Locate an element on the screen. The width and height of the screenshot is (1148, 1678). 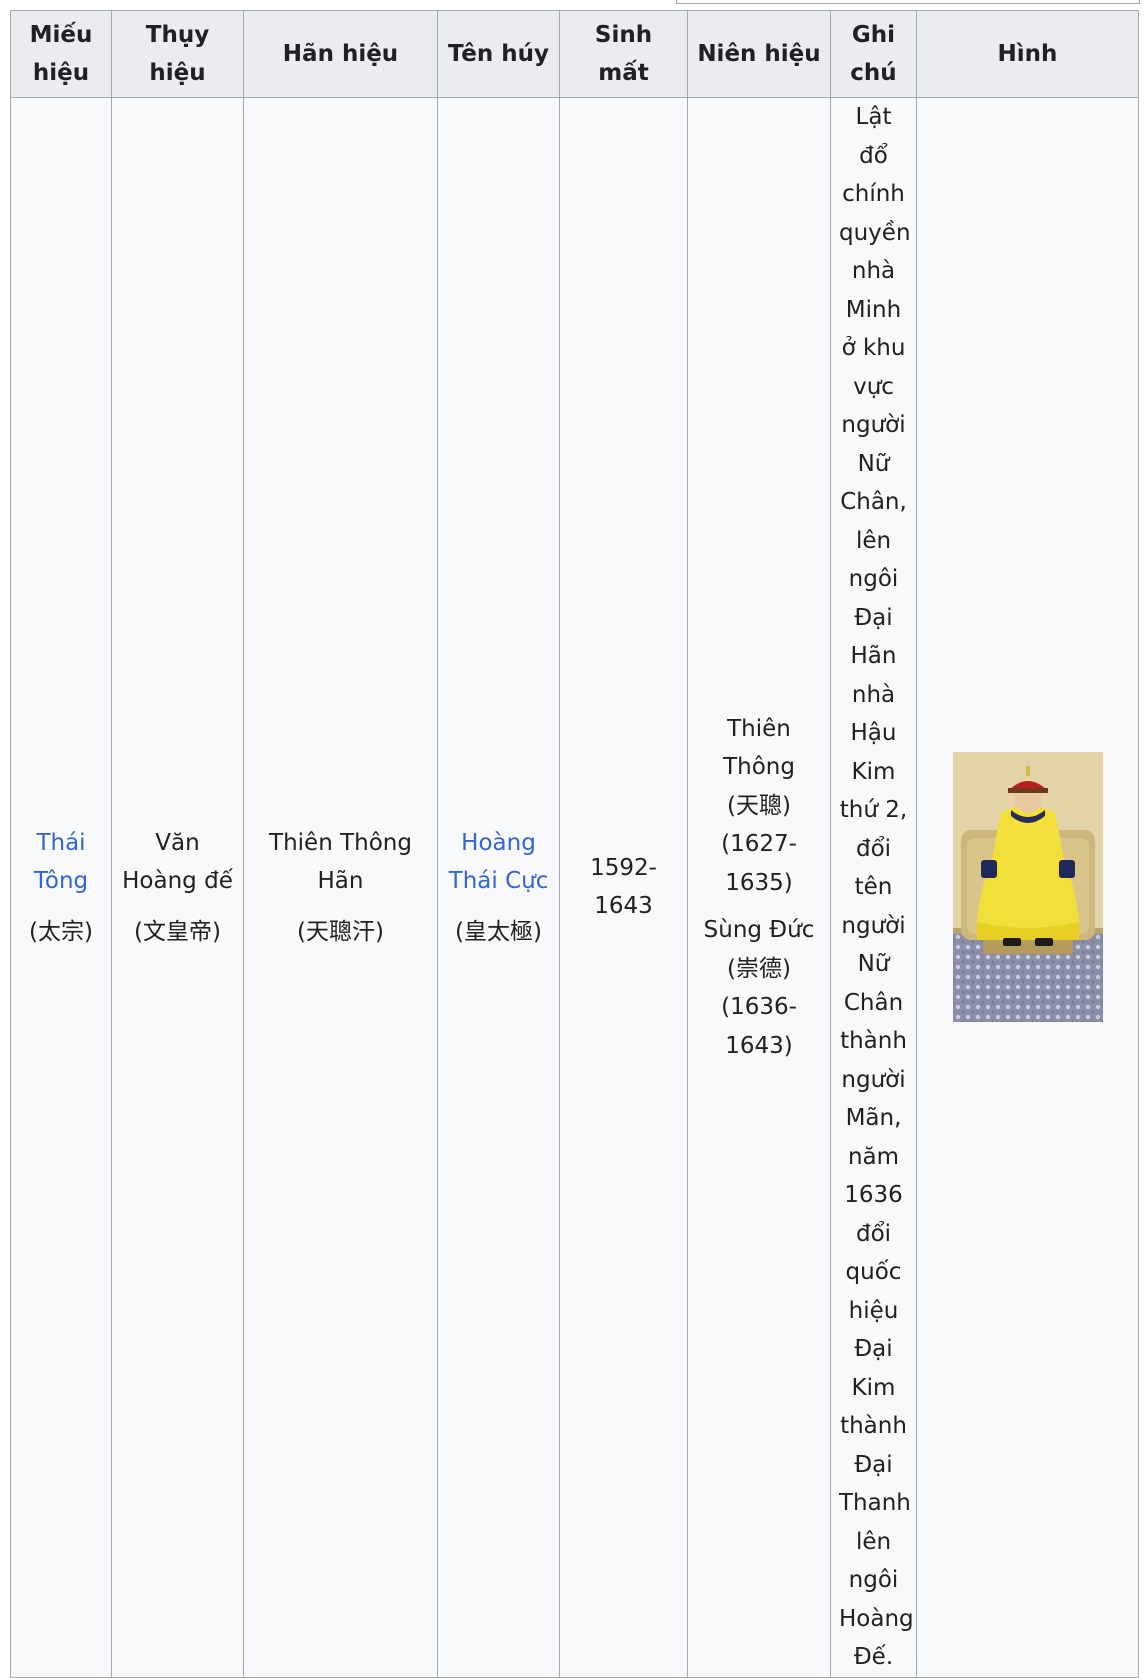
era-name-cjk: (天聰) is located at coordinates (759, 805).